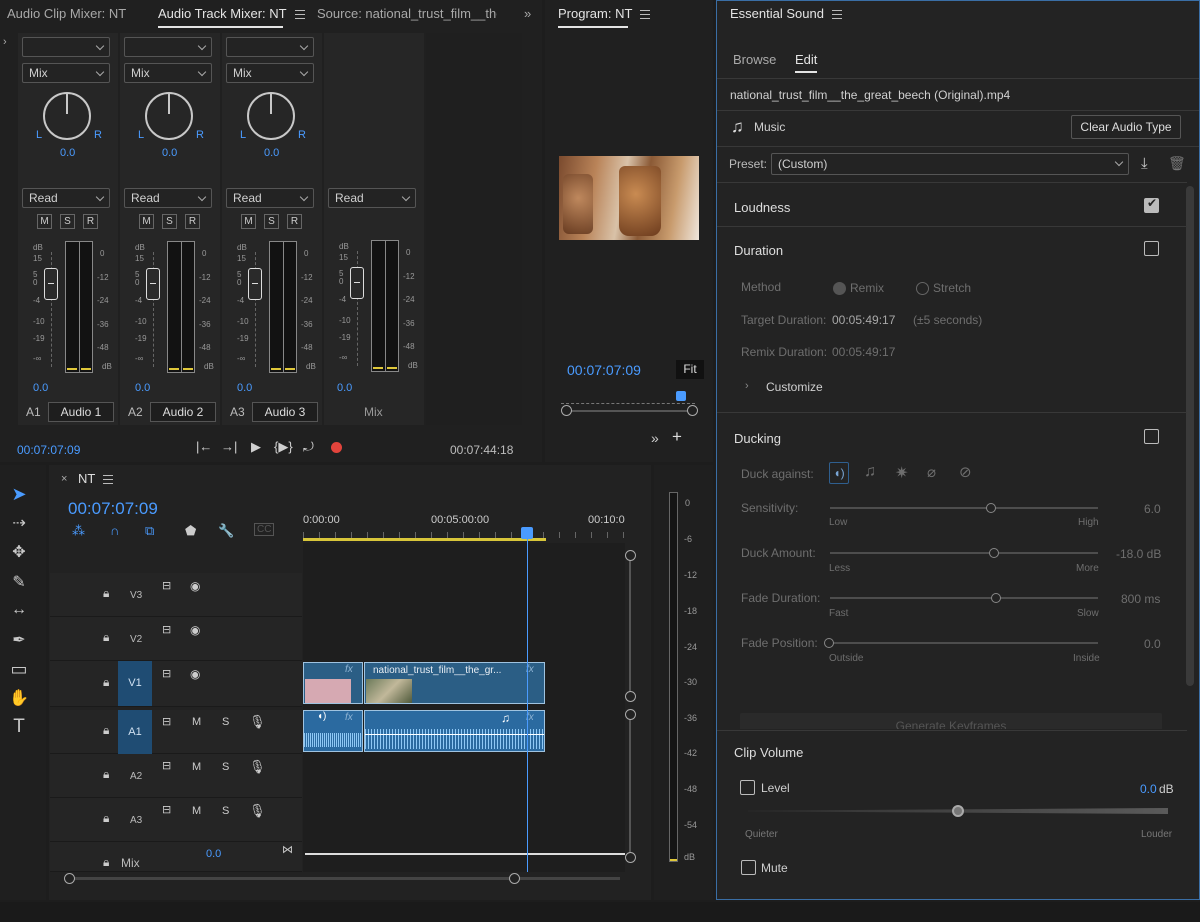  What do you see at coordinates (372, 198) in the screenshot?
I see `automation-select-master: Read` at bounding box center [372, 198].